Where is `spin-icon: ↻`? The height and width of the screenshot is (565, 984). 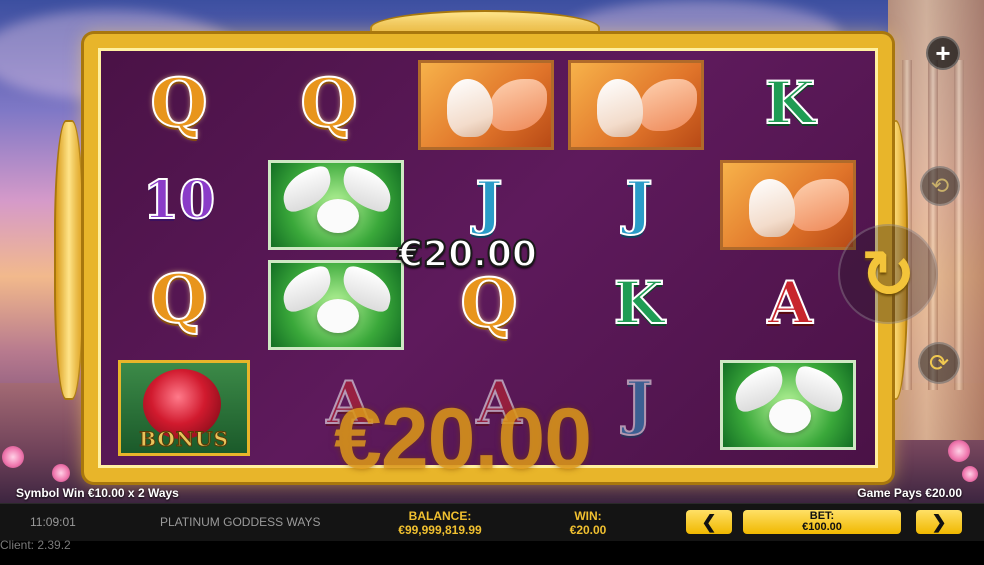
spin-icon: ↻ is located at coordinates (888, 274).